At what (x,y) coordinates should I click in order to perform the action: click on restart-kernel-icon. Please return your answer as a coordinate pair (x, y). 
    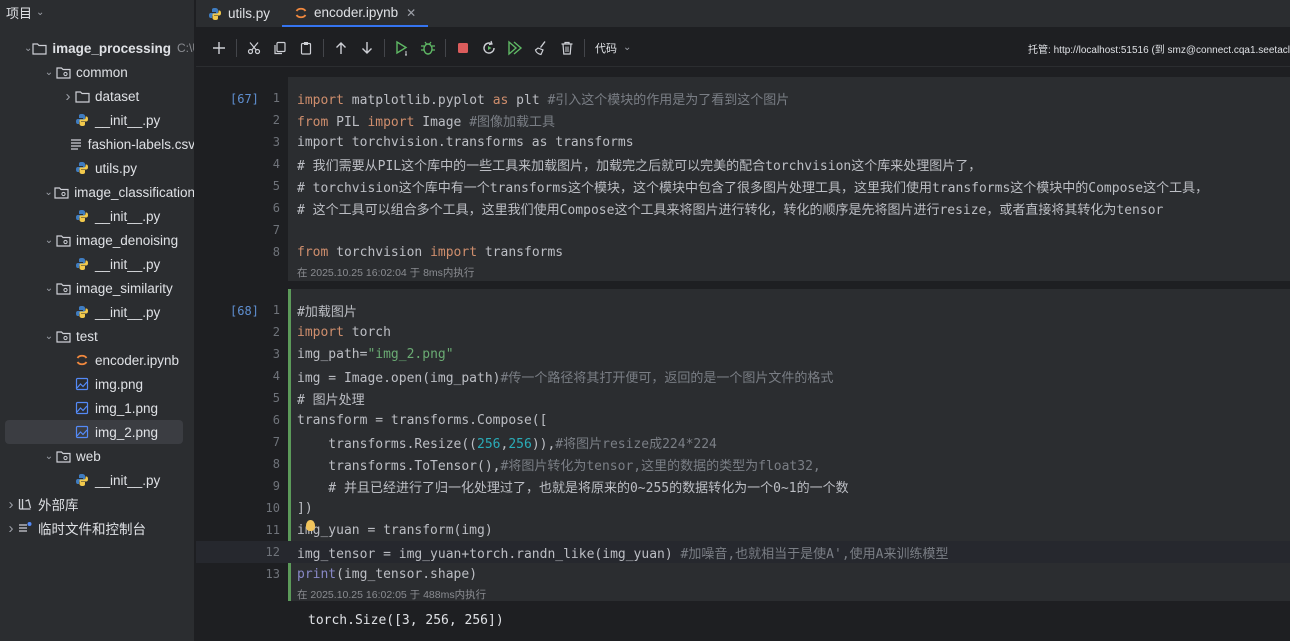
    Looking at the image, I should click on (489, 48).